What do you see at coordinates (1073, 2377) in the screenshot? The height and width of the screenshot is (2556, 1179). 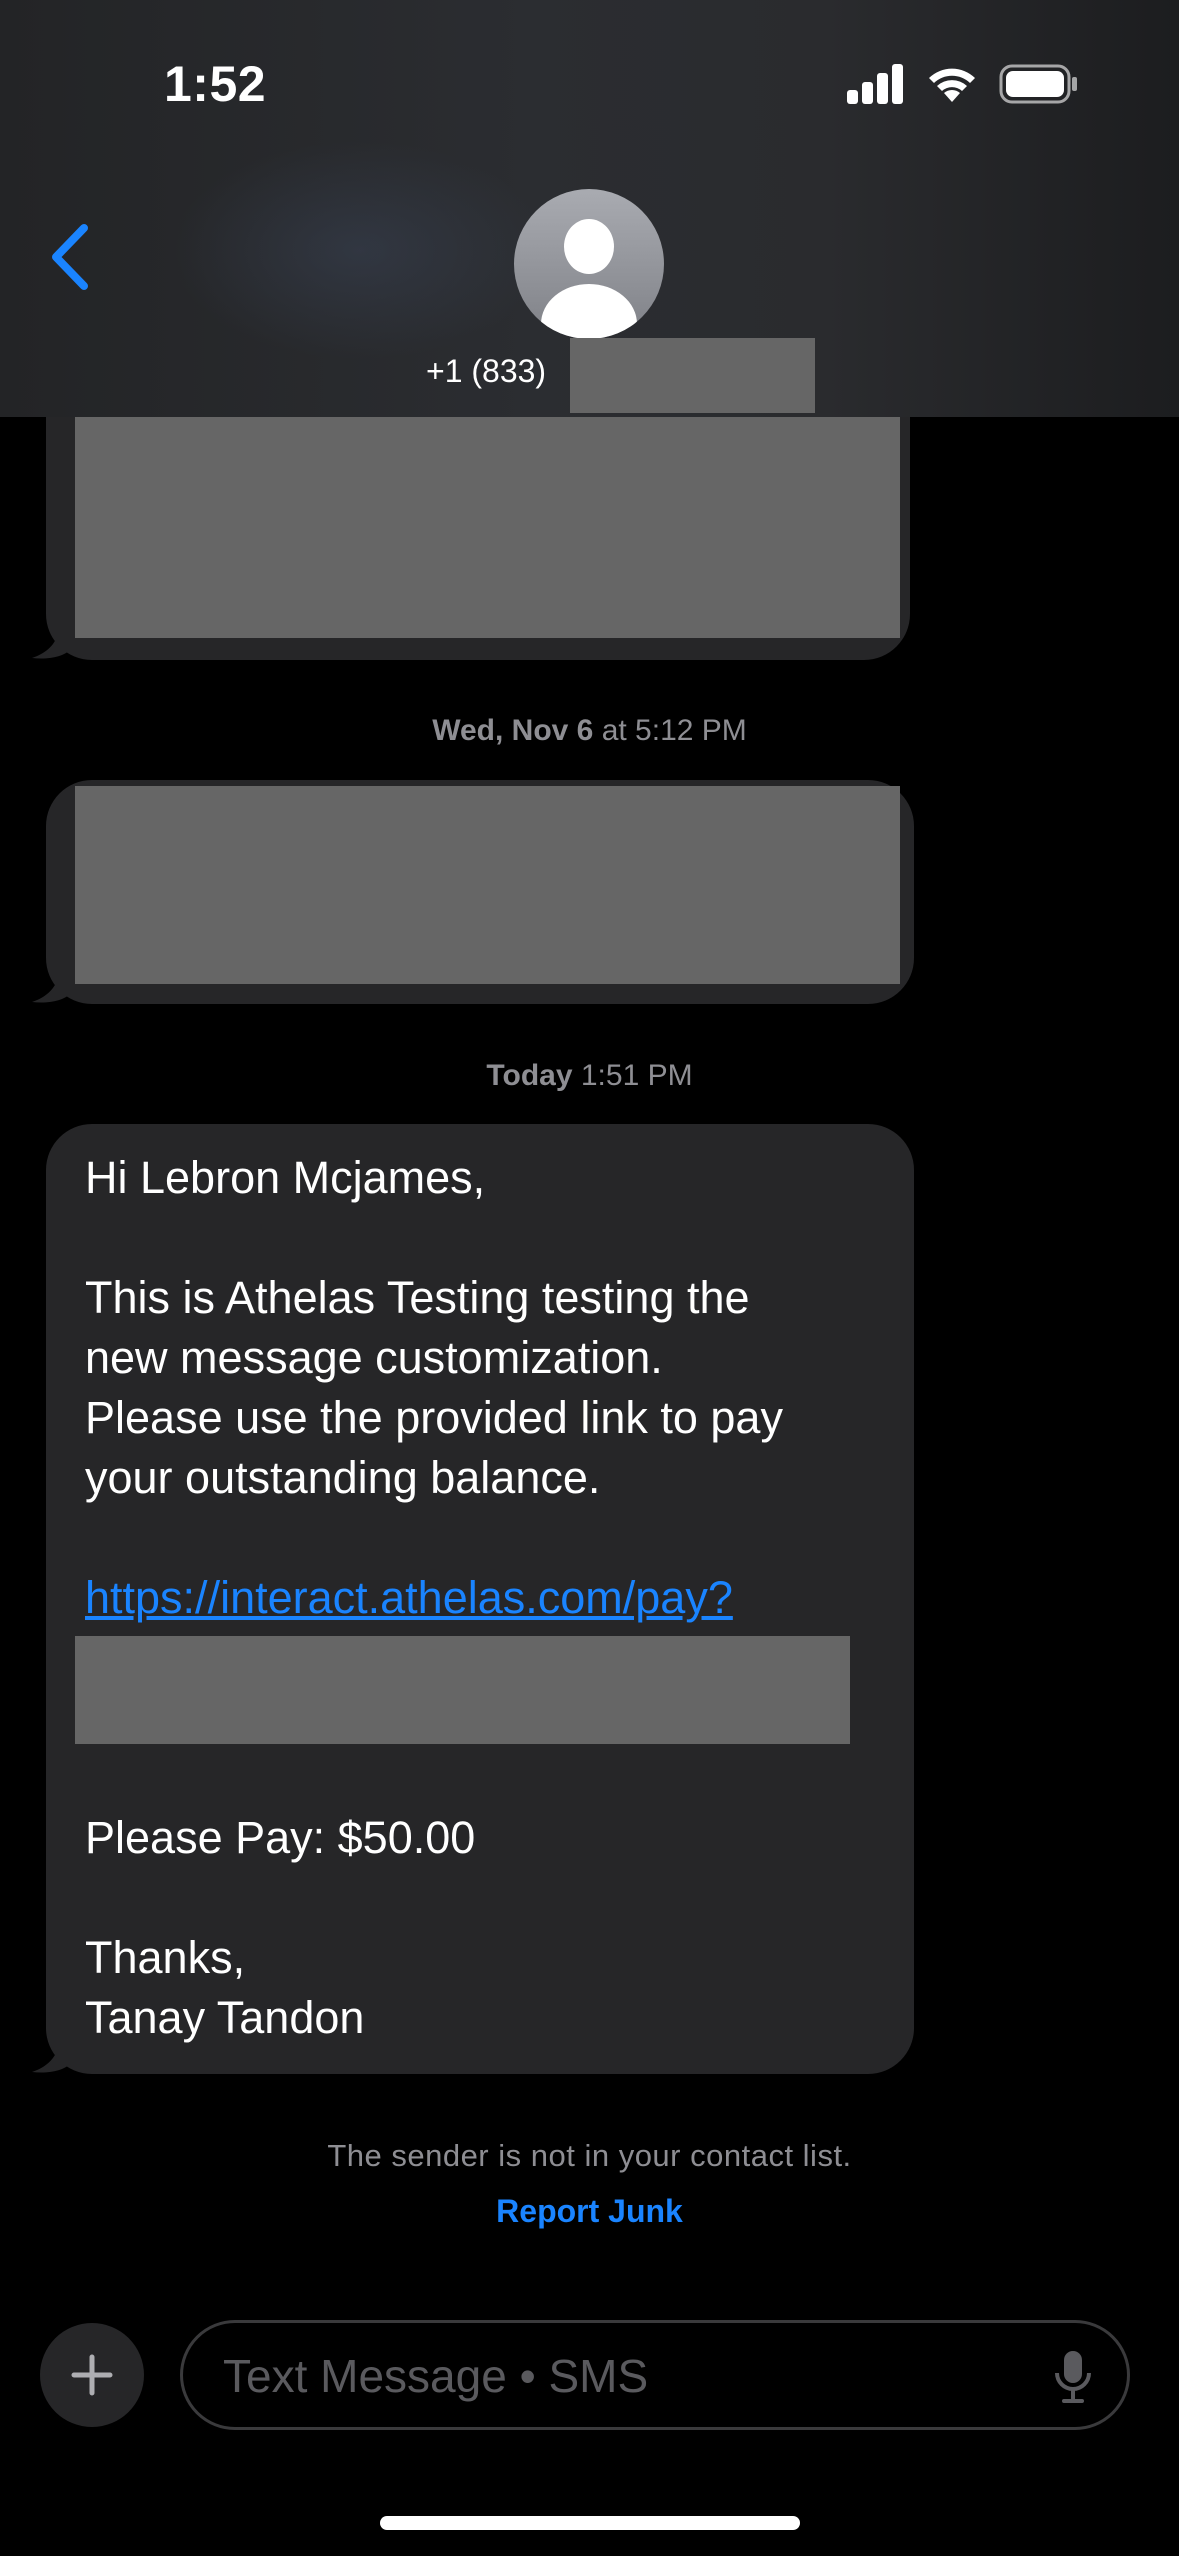 I see `microphone-icon` at bounding box center [1073, 2377].